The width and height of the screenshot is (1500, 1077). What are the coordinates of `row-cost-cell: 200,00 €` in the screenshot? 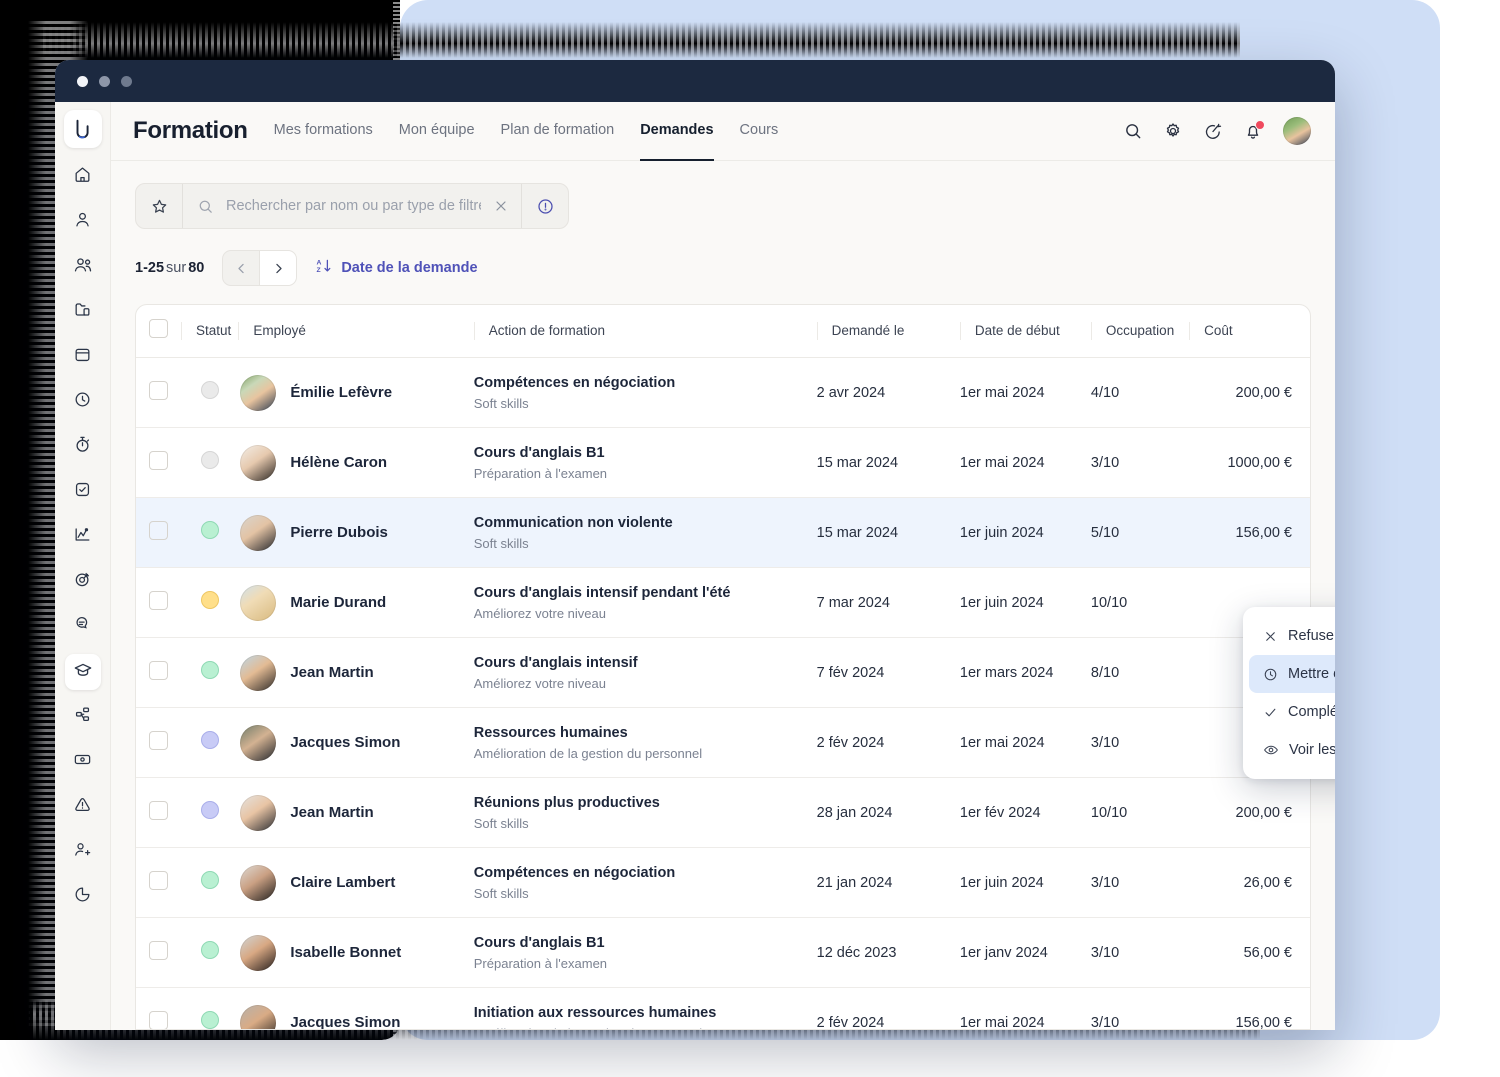 It's located at (1249, 812).